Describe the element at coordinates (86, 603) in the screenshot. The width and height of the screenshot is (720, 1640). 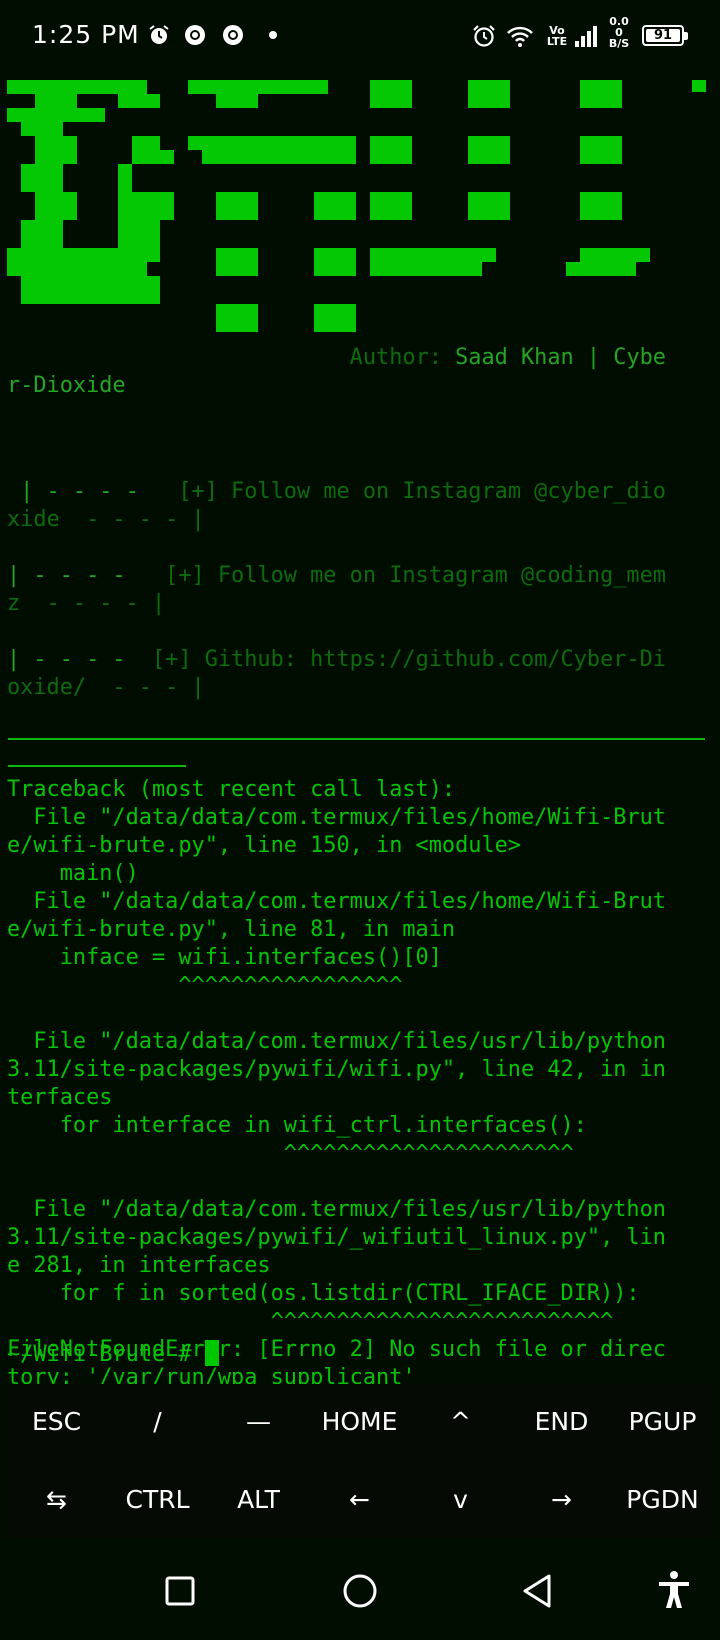
I see `instagram-line-2b: z - - - - |` at that location.